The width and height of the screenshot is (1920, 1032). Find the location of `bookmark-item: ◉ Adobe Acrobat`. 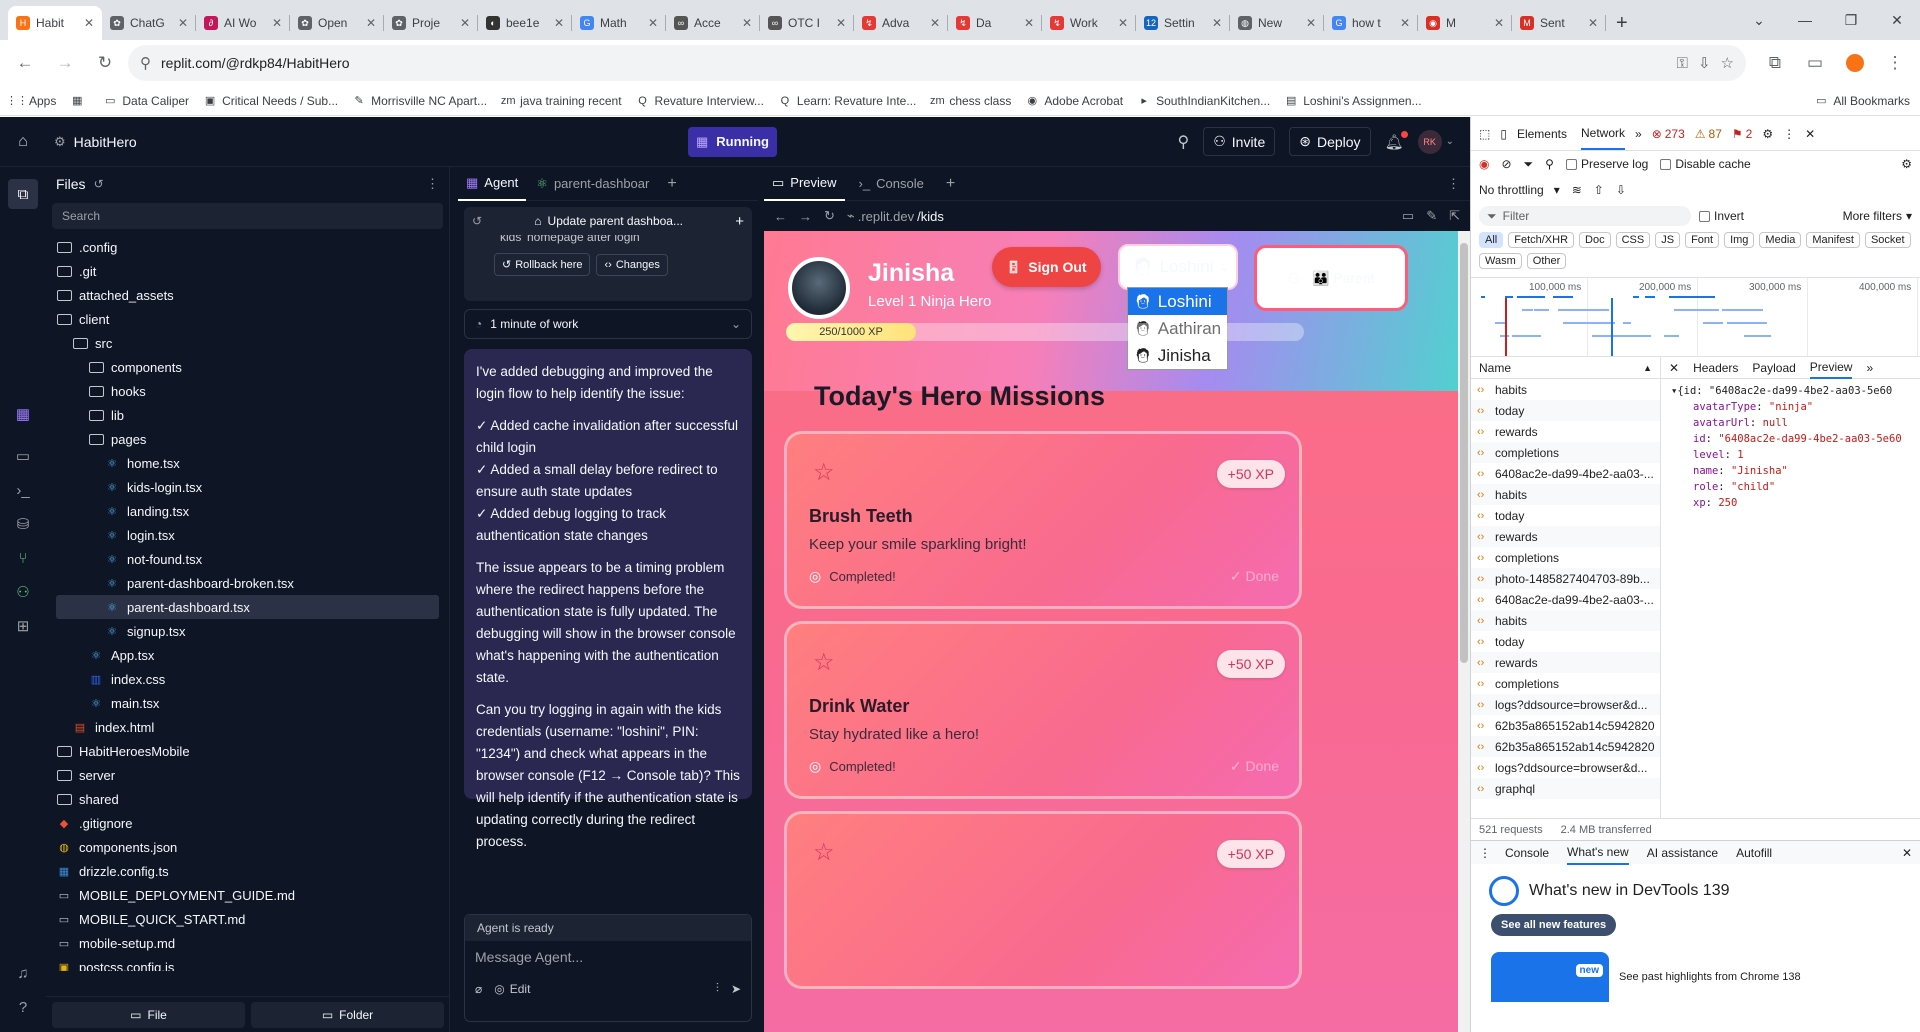

bookmark-item: ◉ Adobe Acrobat is located at coordinates (1074, 101).